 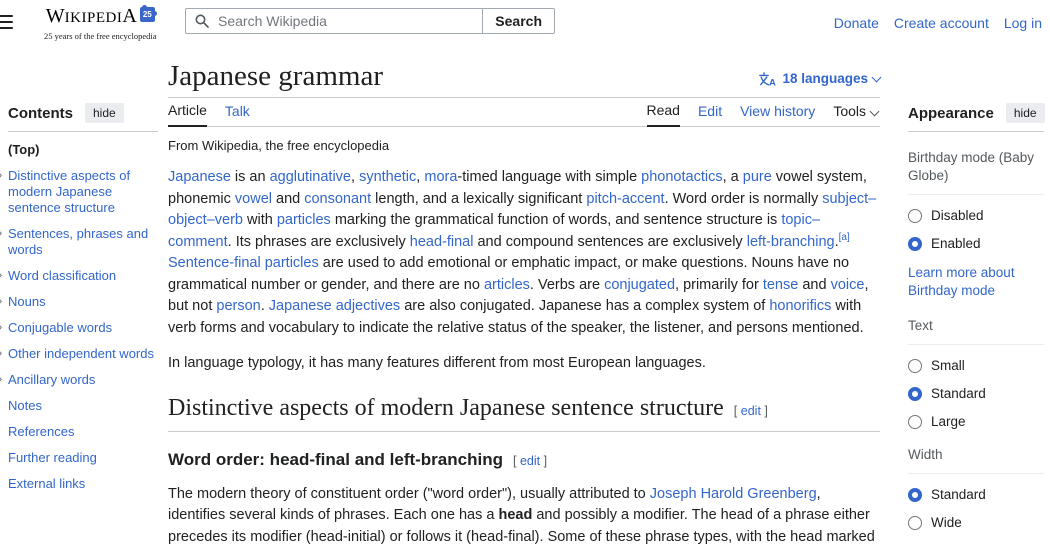 I want to click on sidebar-item-further-reading: Further reading, so click(x=83, y=458).